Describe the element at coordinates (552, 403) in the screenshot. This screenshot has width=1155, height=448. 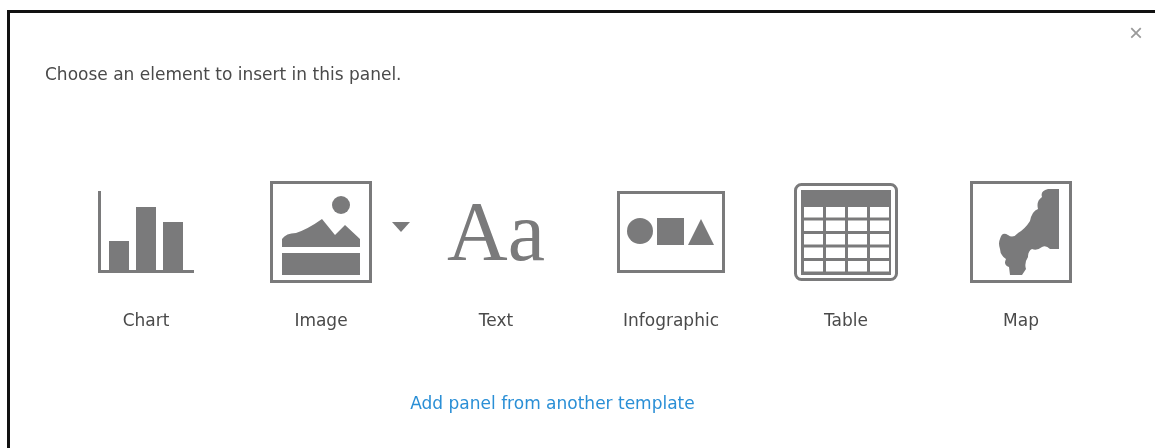
I see `add-panel-link: Add panel from another template` at that location.